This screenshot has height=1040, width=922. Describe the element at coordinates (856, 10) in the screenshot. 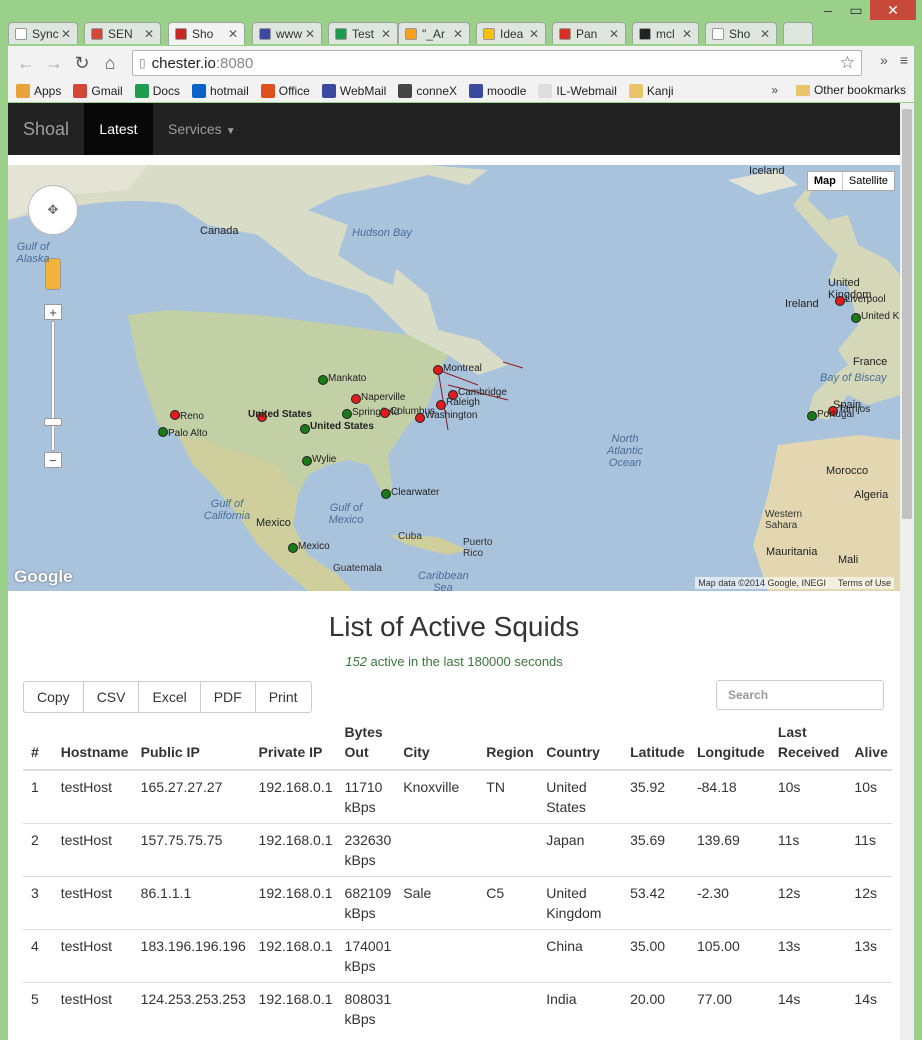

I see `maximize-icon: ▭` at that location.